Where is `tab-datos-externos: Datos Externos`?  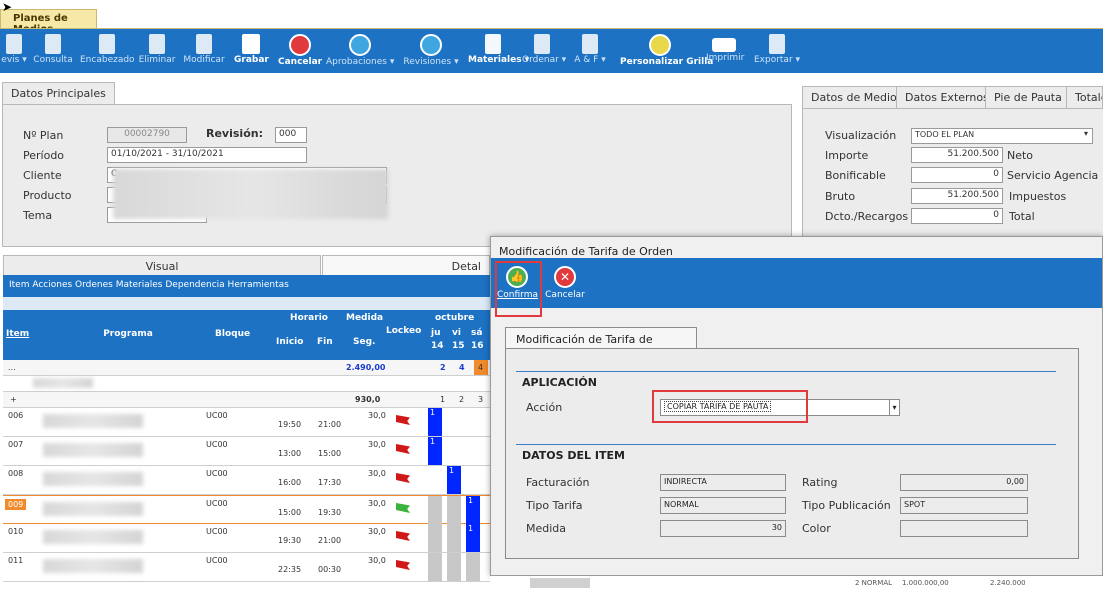 tab-datos-externos: Datos Externos is located at coordinates (947, 97).